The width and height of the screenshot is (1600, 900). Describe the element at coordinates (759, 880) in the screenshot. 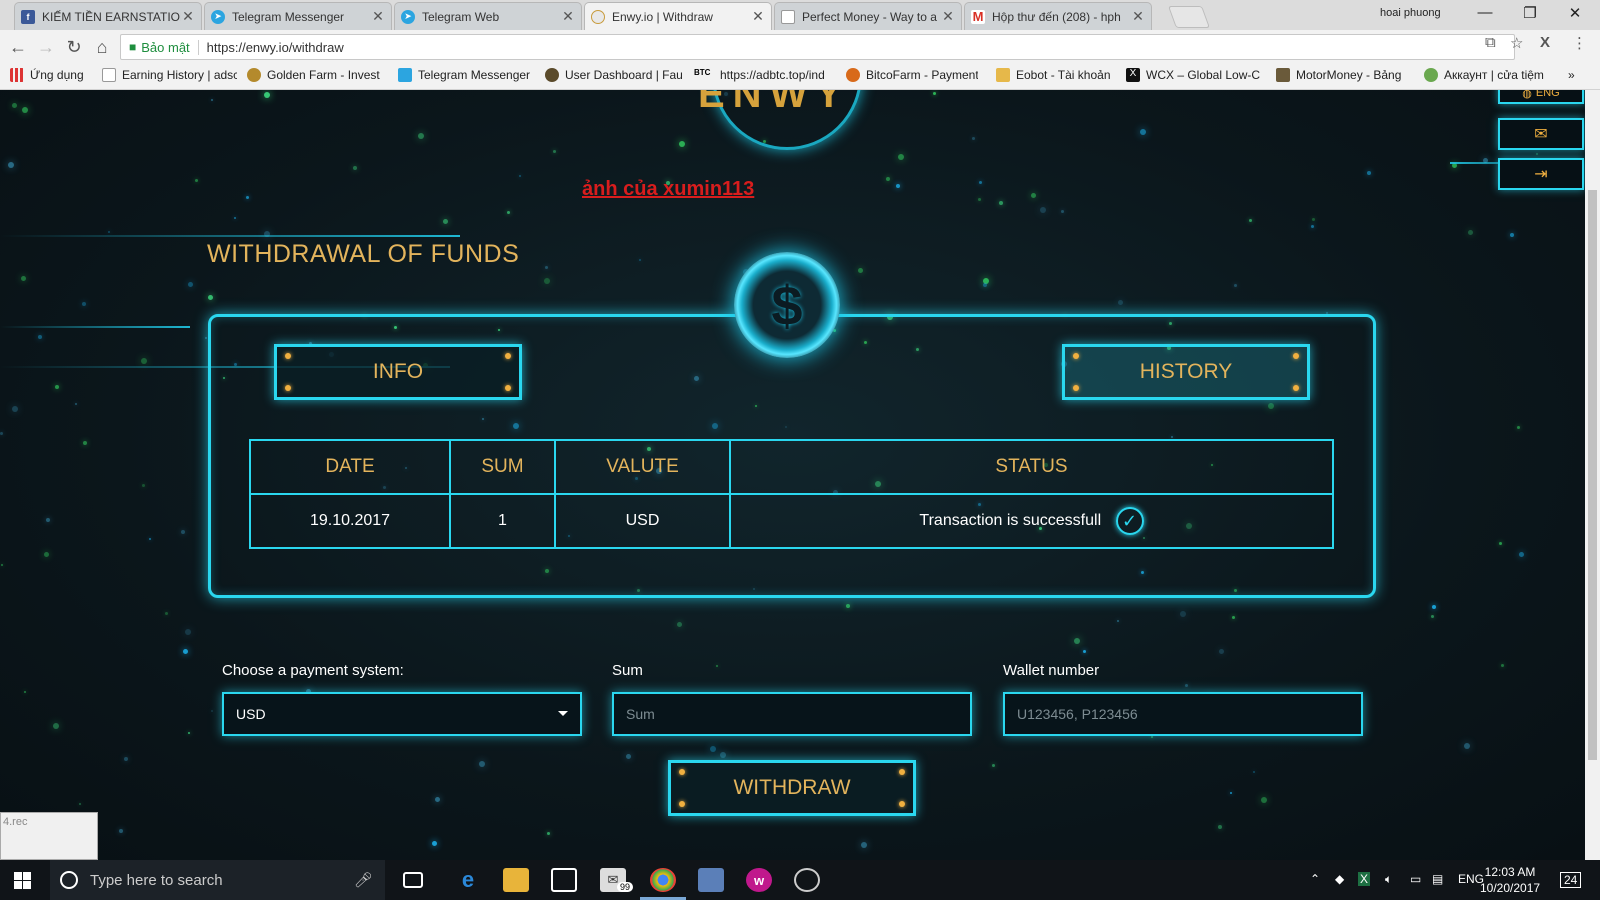

I see `w-app-icon: w` at that location.